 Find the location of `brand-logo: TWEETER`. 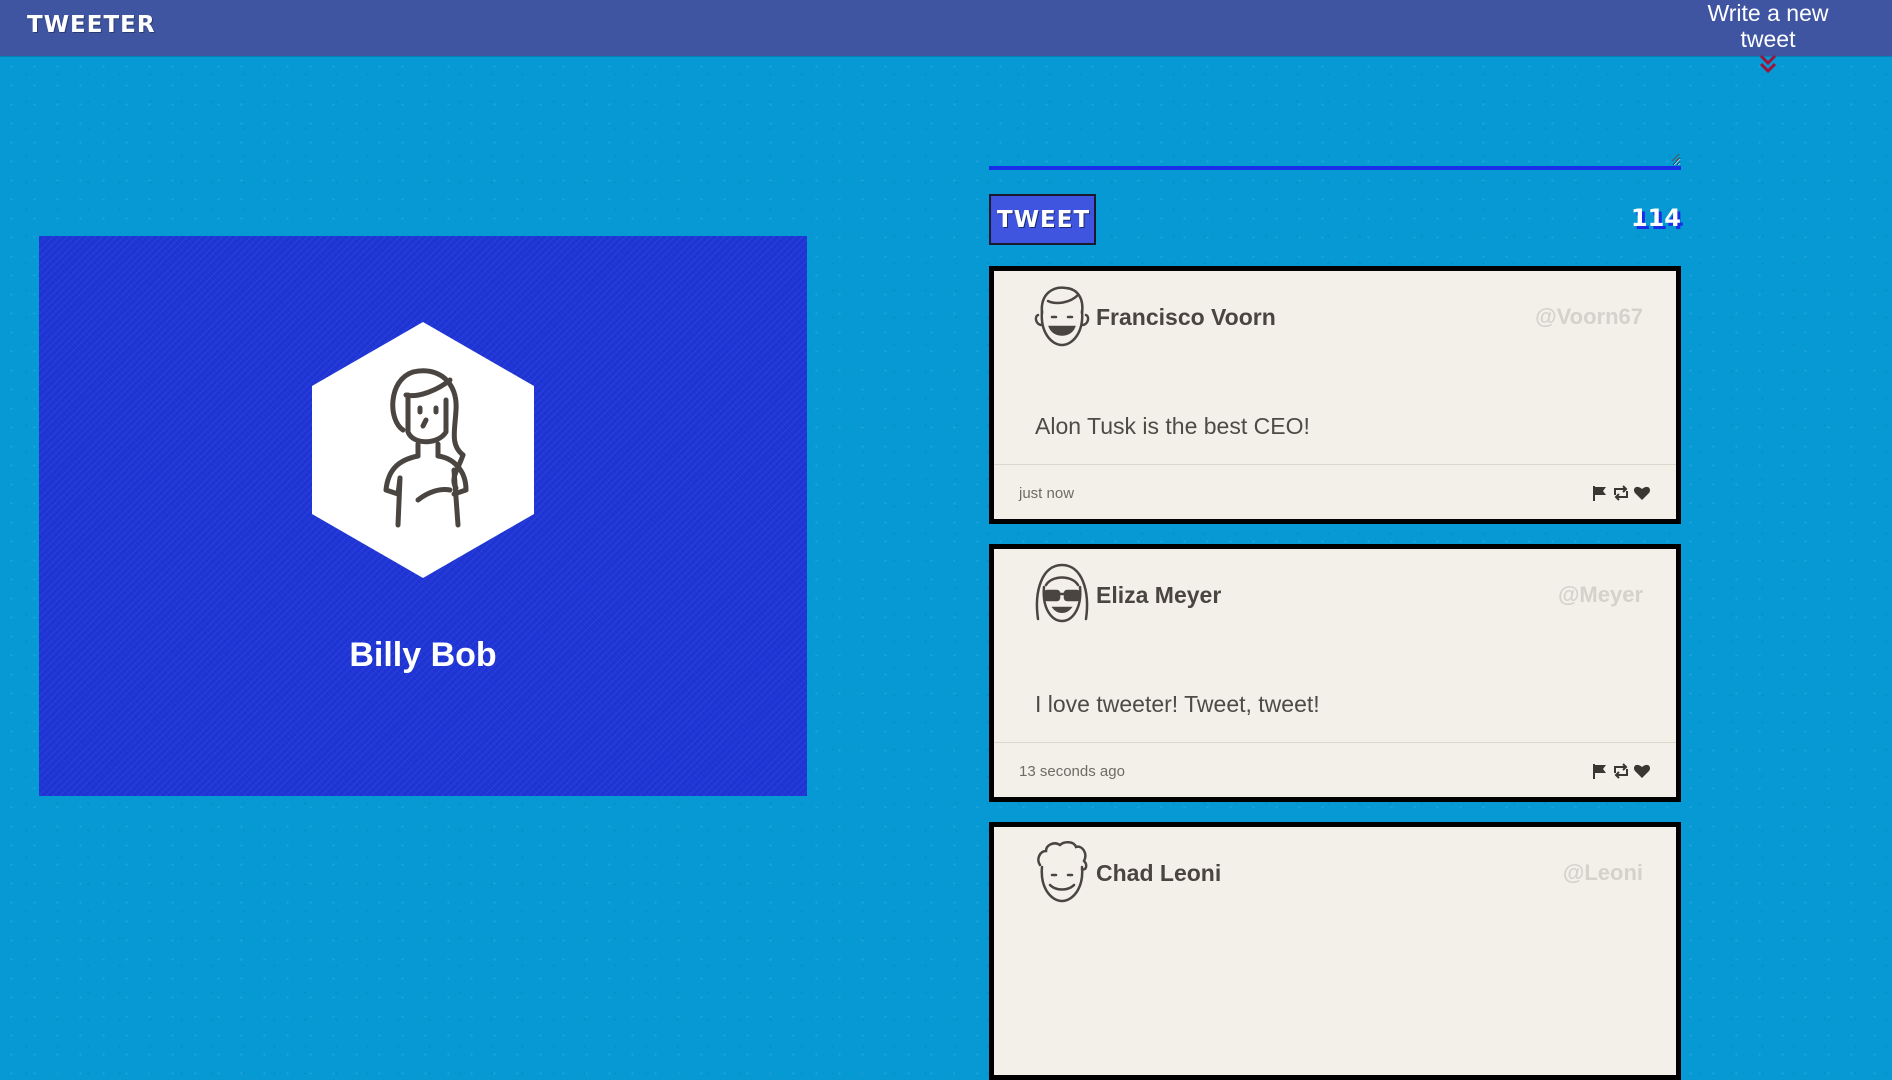

brand-logo: TWEETER is located at coordinates (91, 25).